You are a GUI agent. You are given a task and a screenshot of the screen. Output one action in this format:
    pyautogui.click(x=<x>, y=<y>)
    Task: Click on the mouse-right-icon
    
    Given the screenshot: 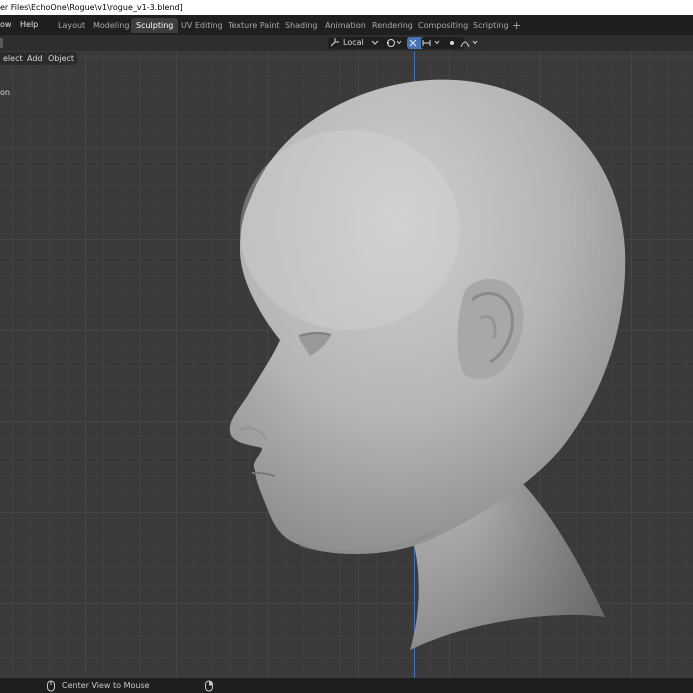 What is the action you would take?
    pyautogui.click(x=209, y=686)
    